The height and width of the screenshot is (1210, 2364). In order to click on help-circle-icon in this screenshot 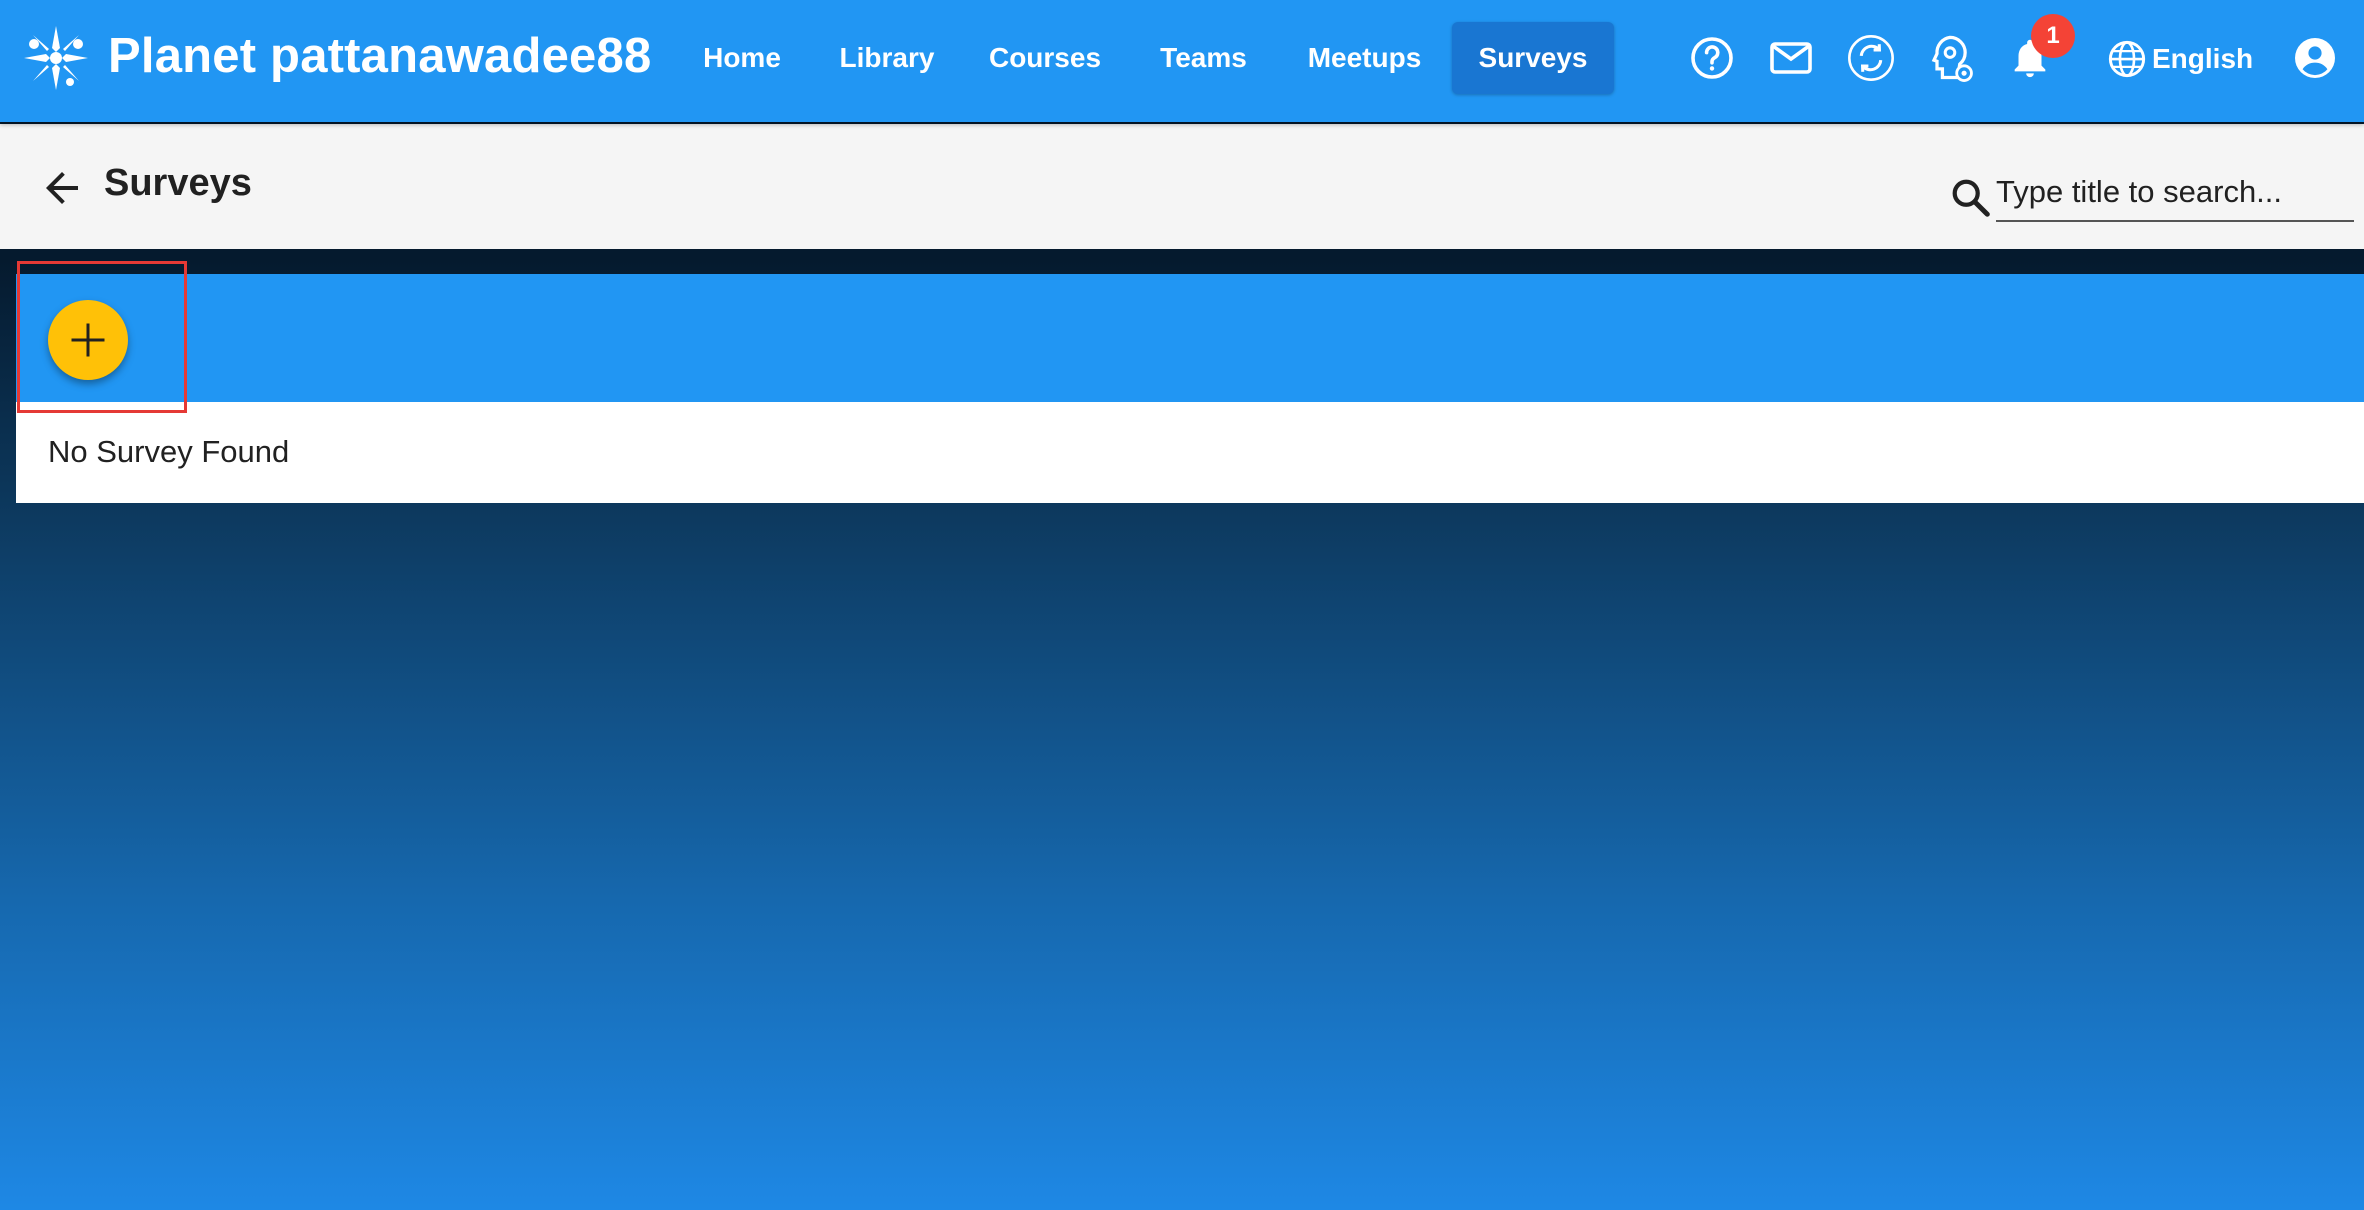, I will do `click(1712, 58)`.